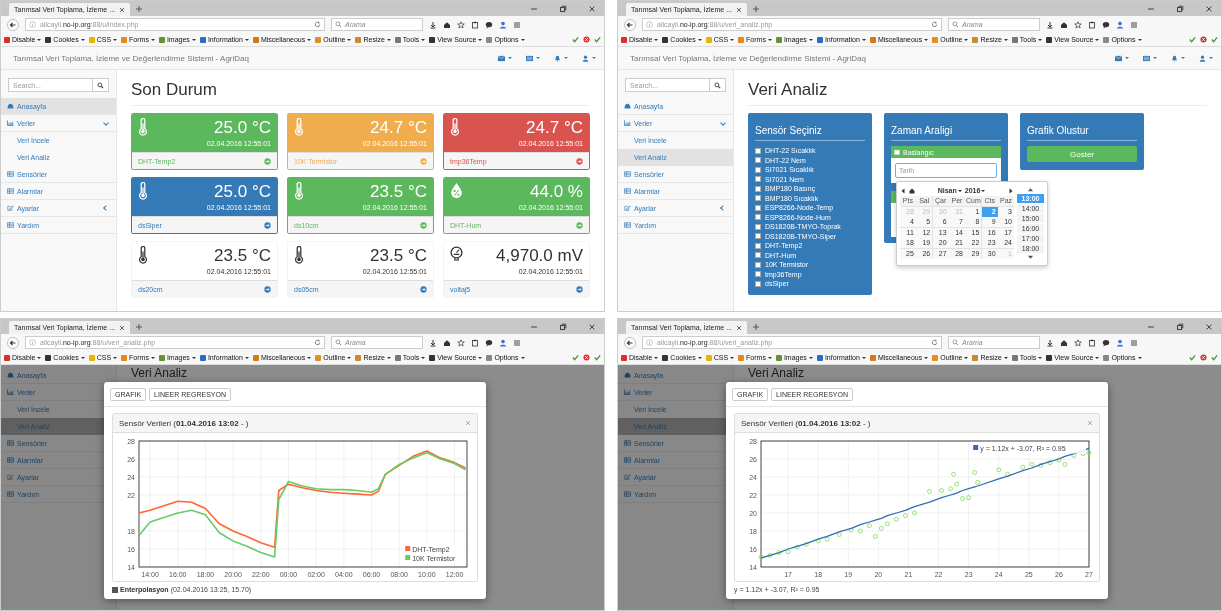 The height and width of the screenshot is (611, 1222). What do you see at coordinates (1030, 189) in the screenshot?
I see `scroll-up-icon` at bounding box center [1030, 189].